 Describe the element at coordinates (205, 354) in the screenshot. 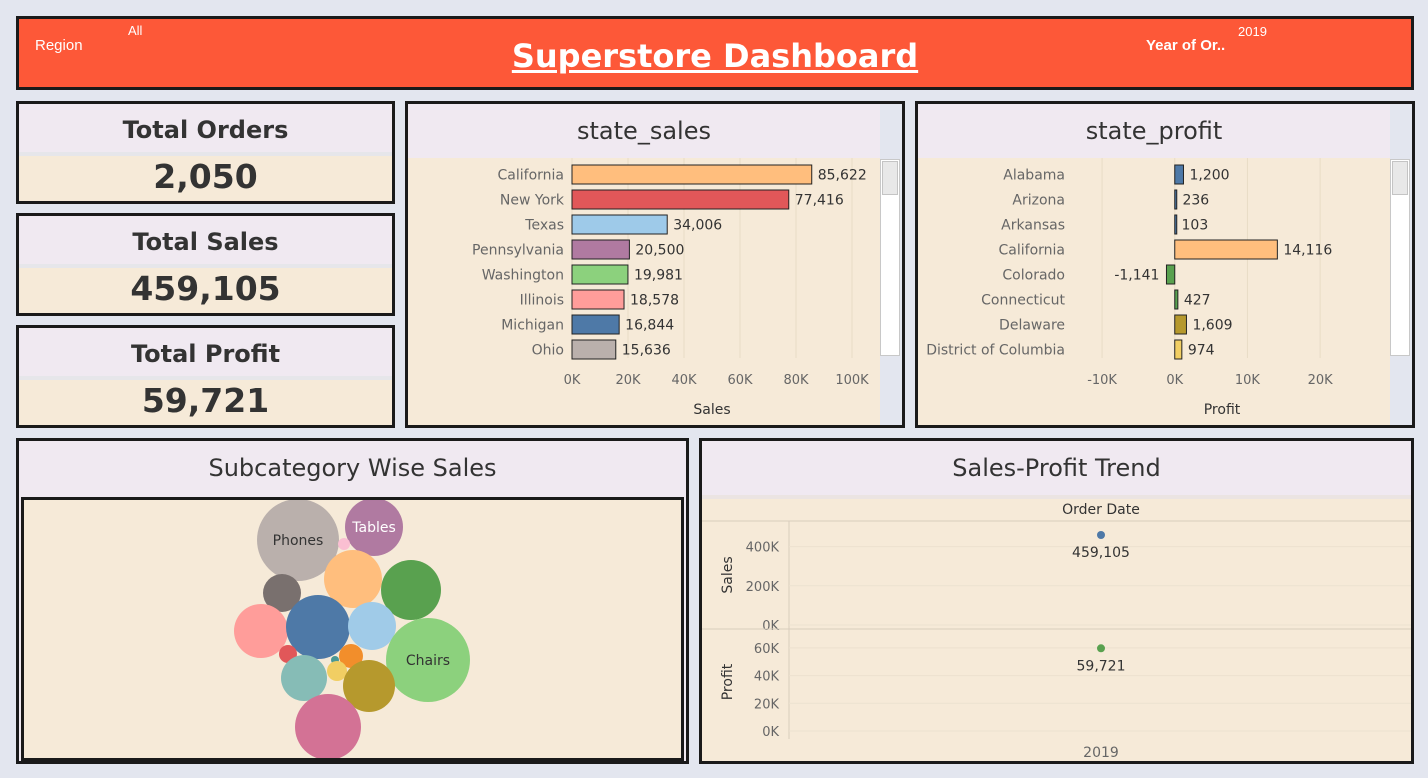

I see `kpi-label: Total Profit` at that location.